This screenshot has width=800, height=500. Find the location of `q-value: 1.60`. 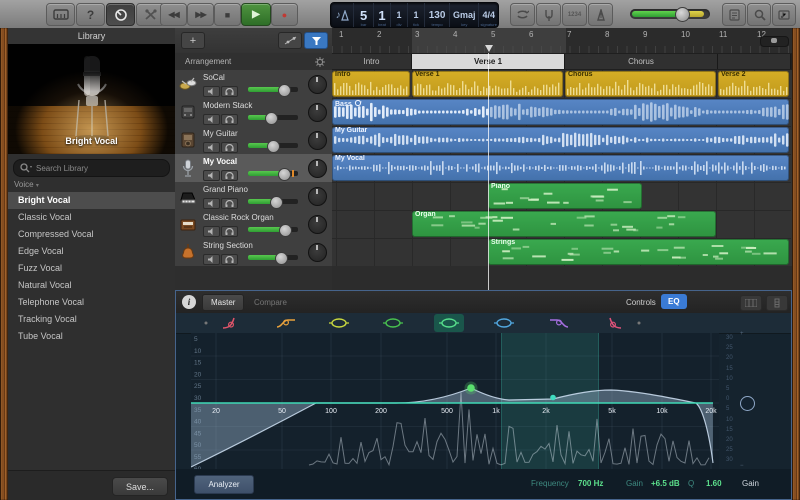

q-value: 1.60 is located at coordinates (714, 483).